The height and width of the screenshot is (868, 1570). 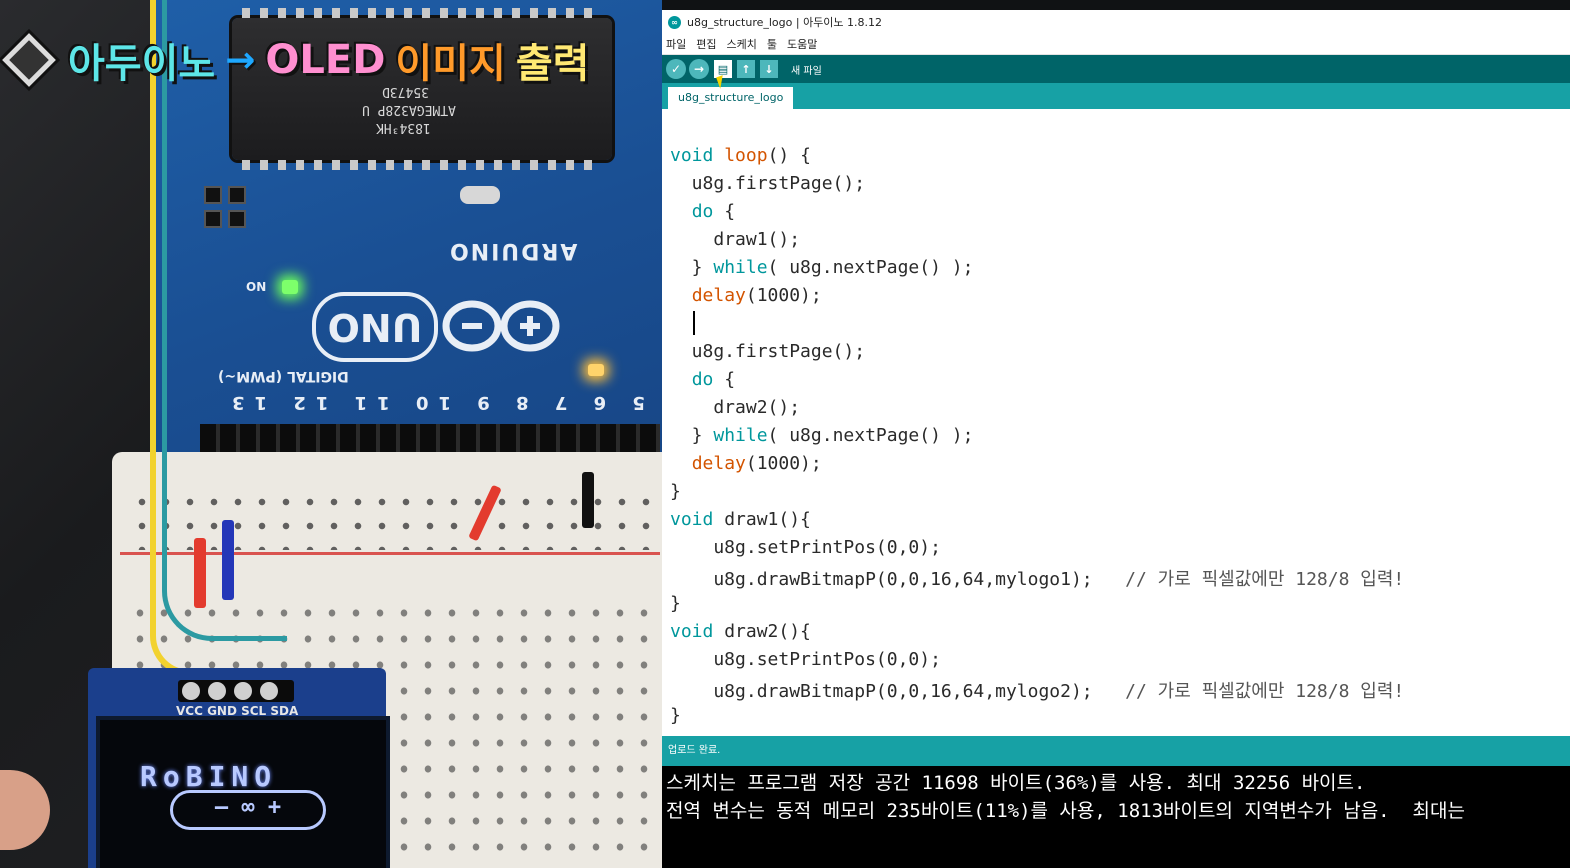 I want to click on menu-sketch: 스케치, so click(x=742, y=44).